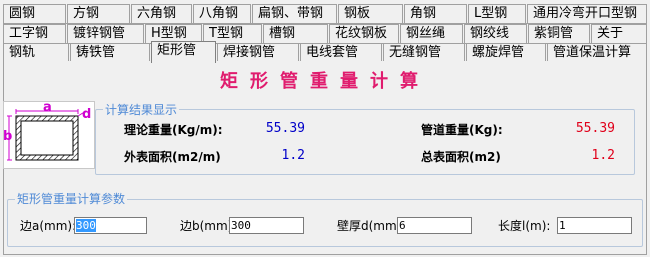 The width and height of the screenshot is (650, 257). Describe the element at coordinates (371, 226) in the screenshot. I see `wall-thickness-label: 壁厚d(mm):` at that location.